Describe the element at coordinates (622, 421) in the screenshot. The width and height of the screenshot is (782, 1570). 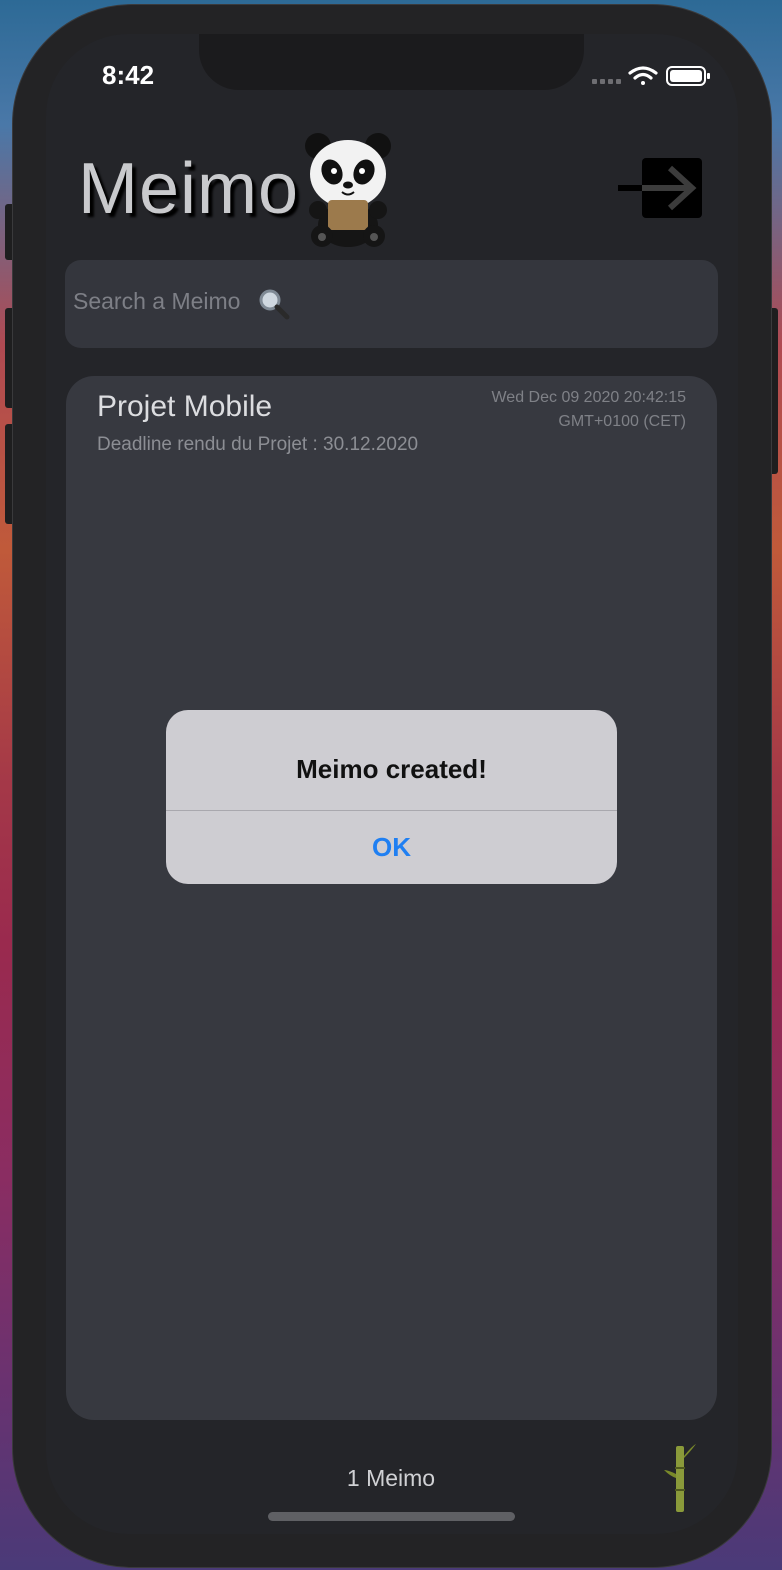
I see `memo-date-timezone: GMT+0100 (CET)` at that location.